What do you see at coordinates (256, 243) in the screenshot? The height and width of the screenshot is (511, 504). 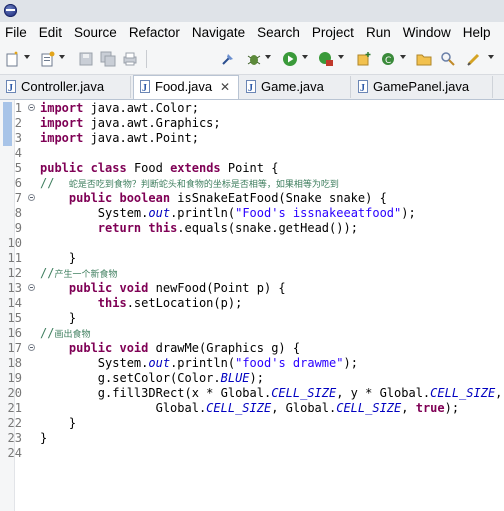 I see `code-line: 10` at bounding box center [256, 243].